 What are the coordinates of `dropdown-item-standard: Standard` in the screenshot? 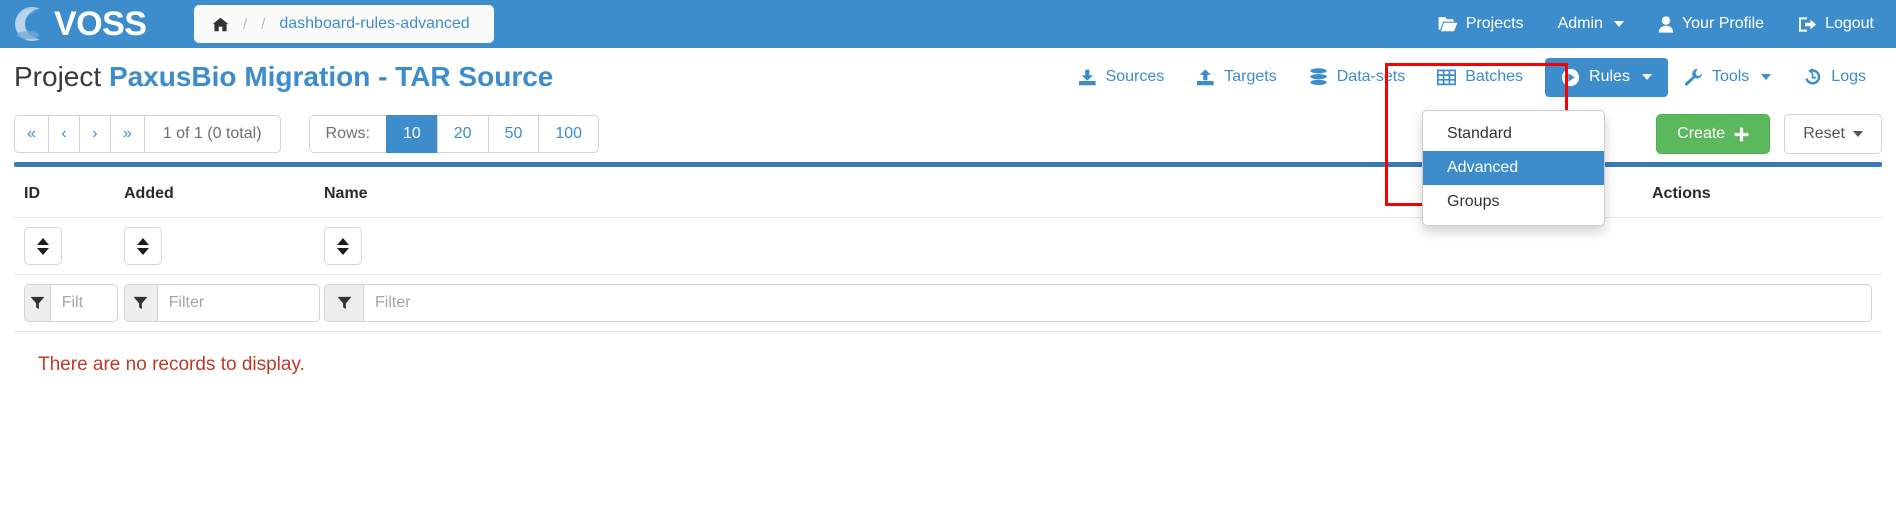 It's located at (1513, 134).